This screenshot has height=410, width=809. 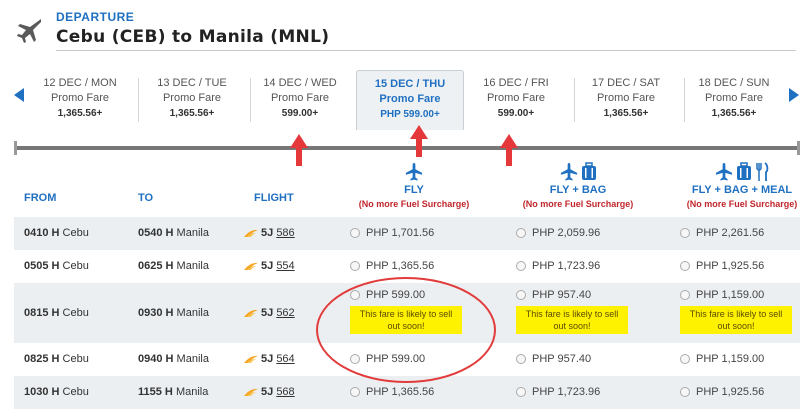 I want to click on date-tab-2: 14 DEC / WED Promo Fare 599.00+, so click(x=300, y=101).